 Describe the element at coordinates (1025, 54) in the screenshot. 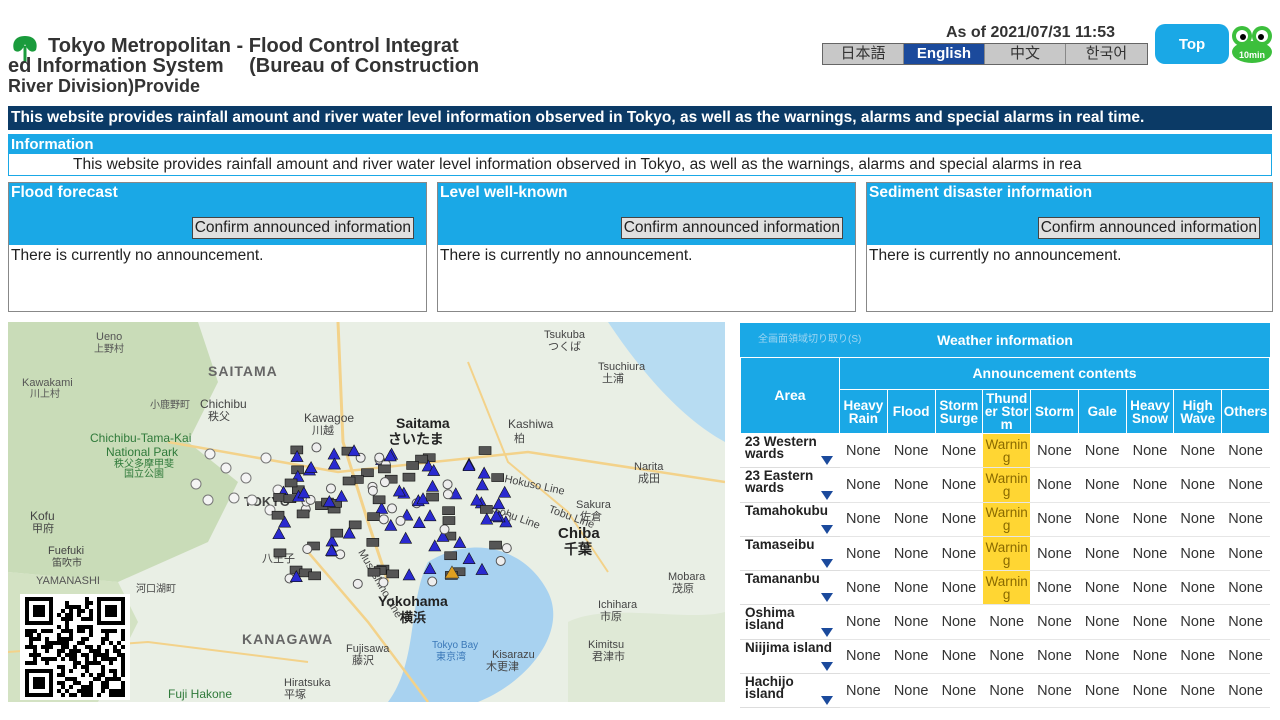

I see `language-chinese: 中文` at that location.